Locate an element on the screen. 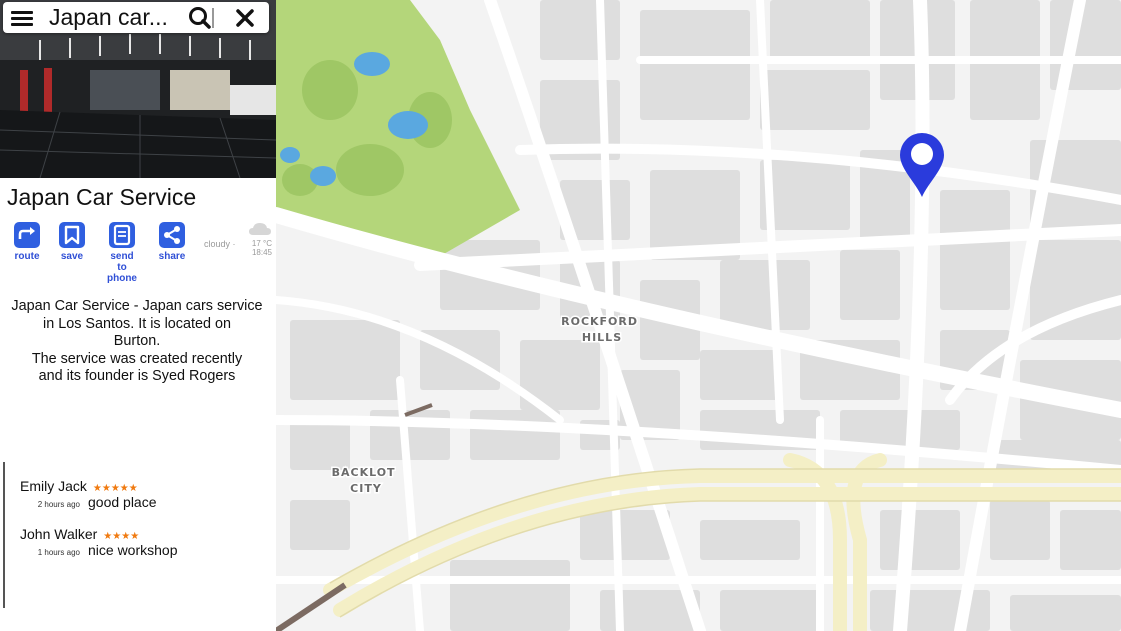  save-button: save is located at coordinates (72, 242).